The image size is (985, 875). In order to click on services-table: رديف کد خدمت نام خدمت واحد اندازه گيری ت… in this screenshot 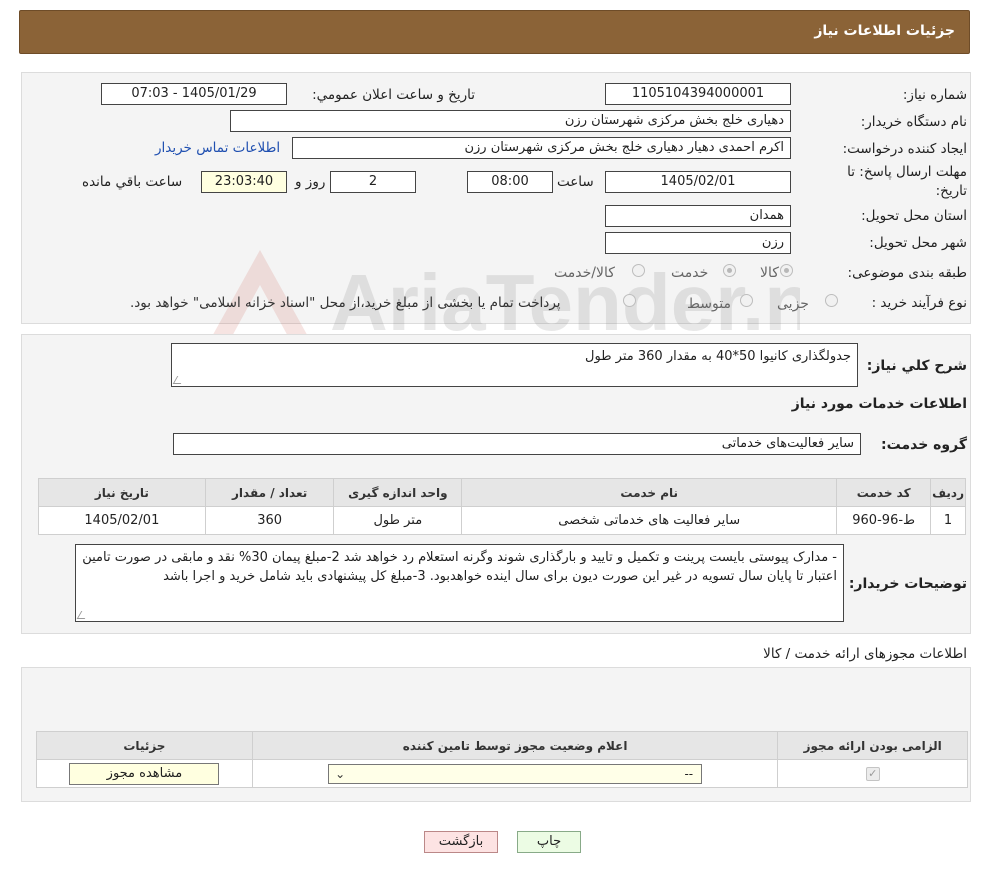, I will do `click(502, 506)`.